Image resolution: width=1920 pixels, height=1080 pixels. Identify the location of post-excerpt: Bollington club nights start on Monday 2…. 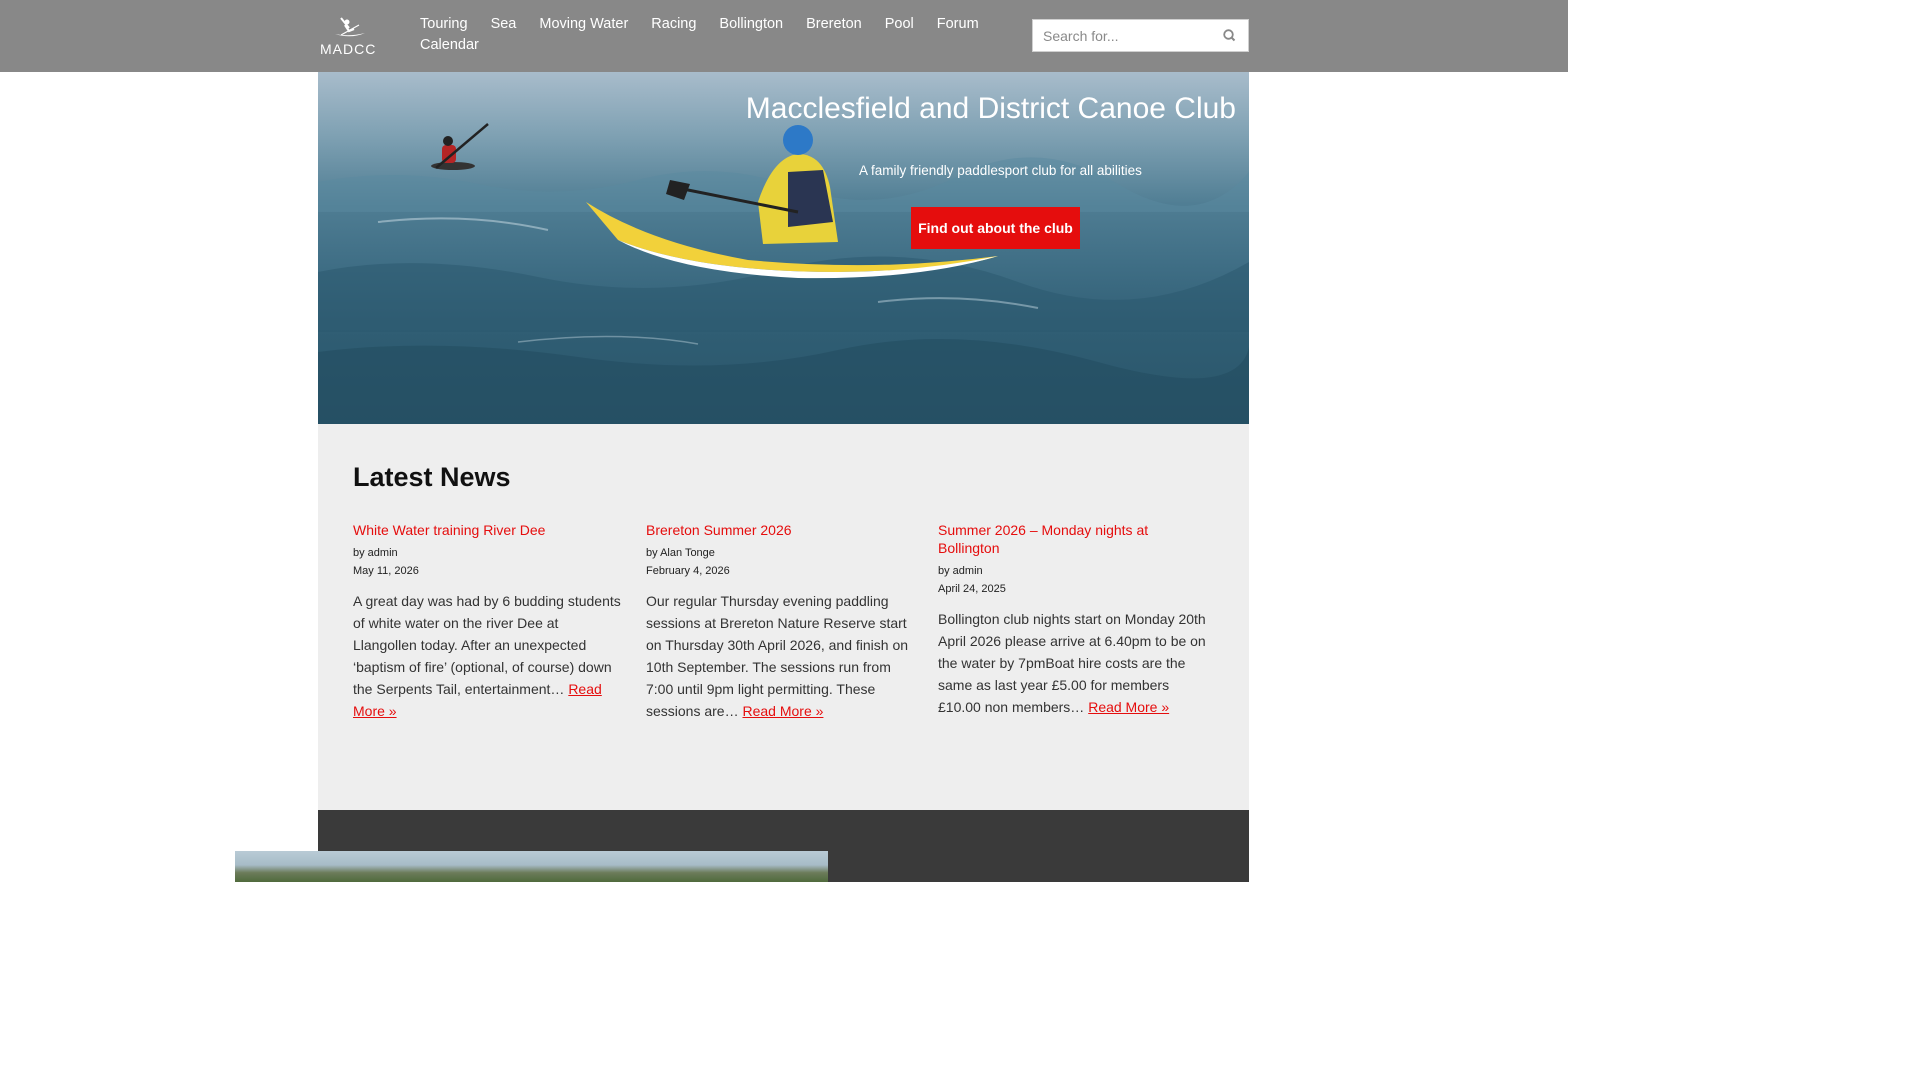
(1074, 663).